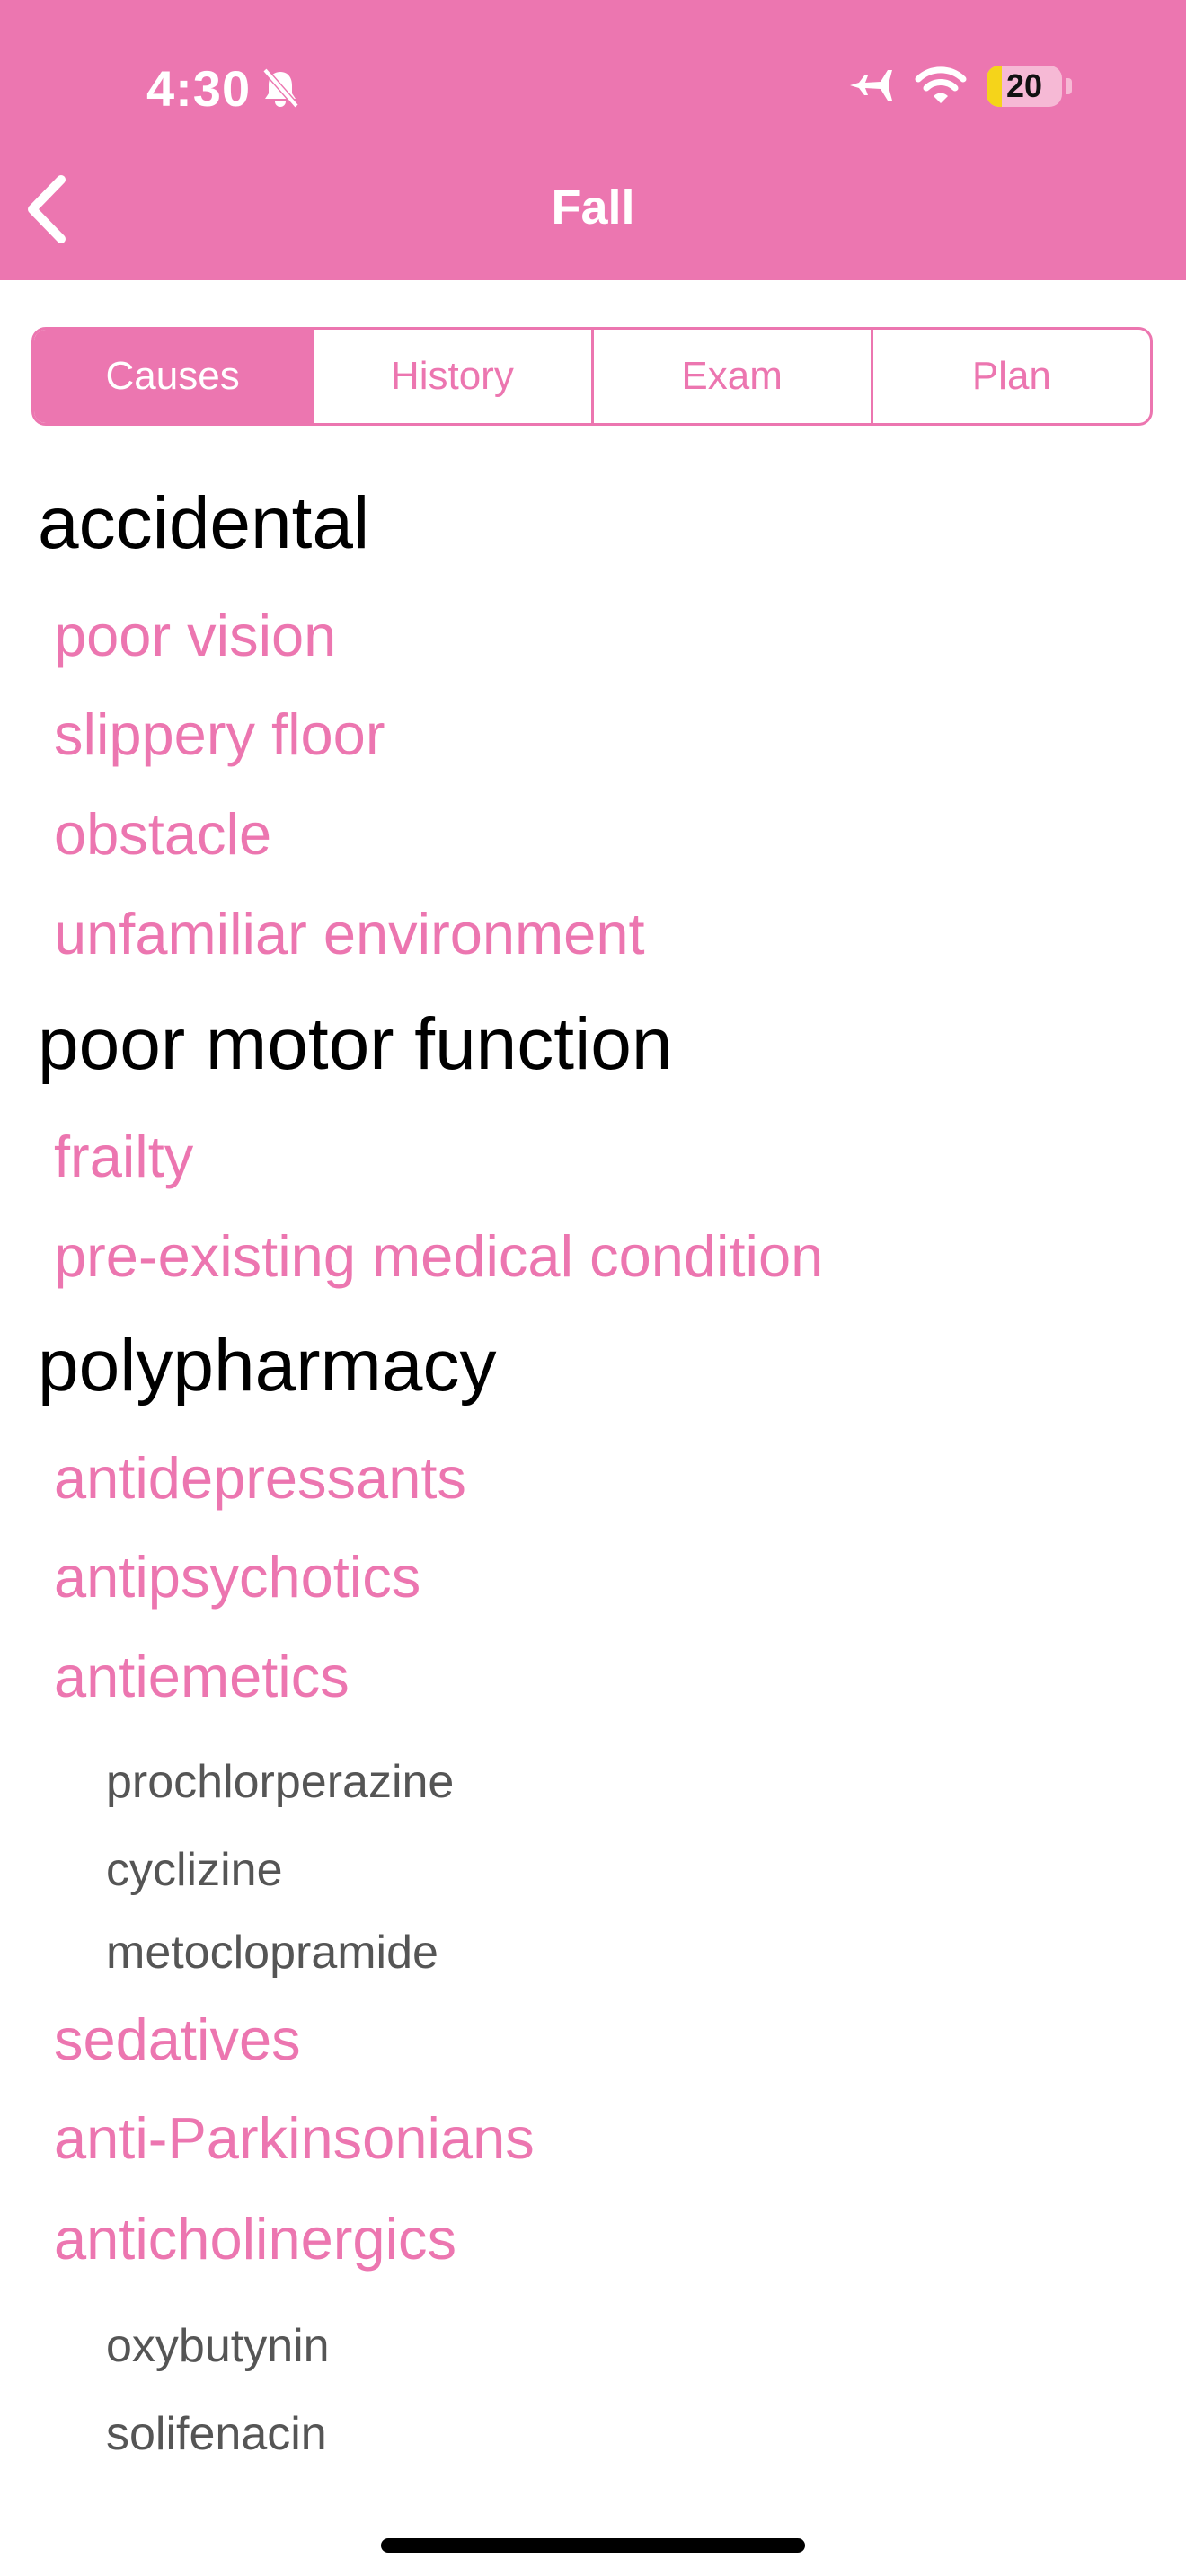 The height and width of the screenshot is (2576, 1186). I want to click on battery-icon: 20, so click(1024, 86).